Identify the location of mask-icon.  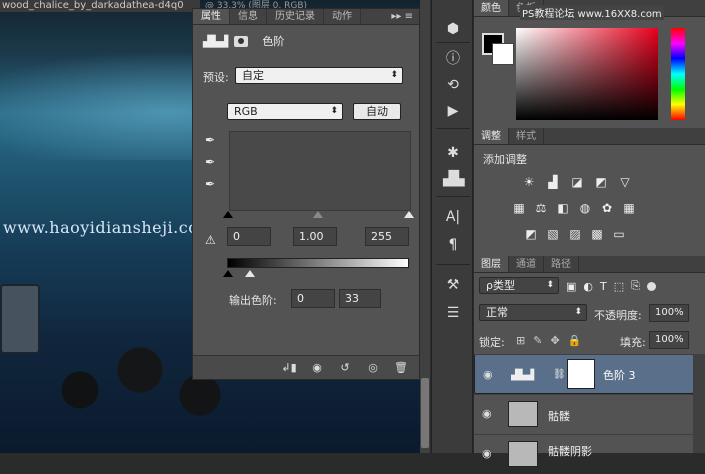
(241, 41).